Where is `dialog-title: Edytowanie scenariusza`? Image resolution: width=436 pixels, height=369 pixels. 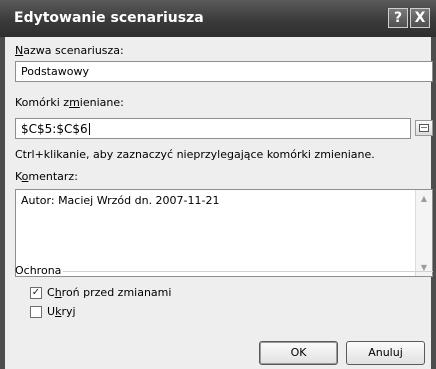 dialog-title: Edytowanie scenariusza is located at coordinates (109, 18).